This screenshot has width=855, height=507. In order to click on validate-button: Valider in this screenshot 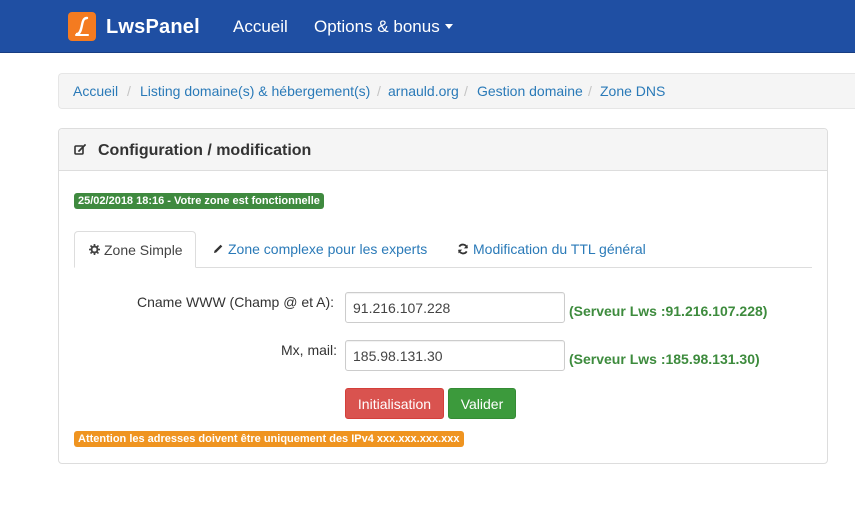, I will do `click(482, 403)`.